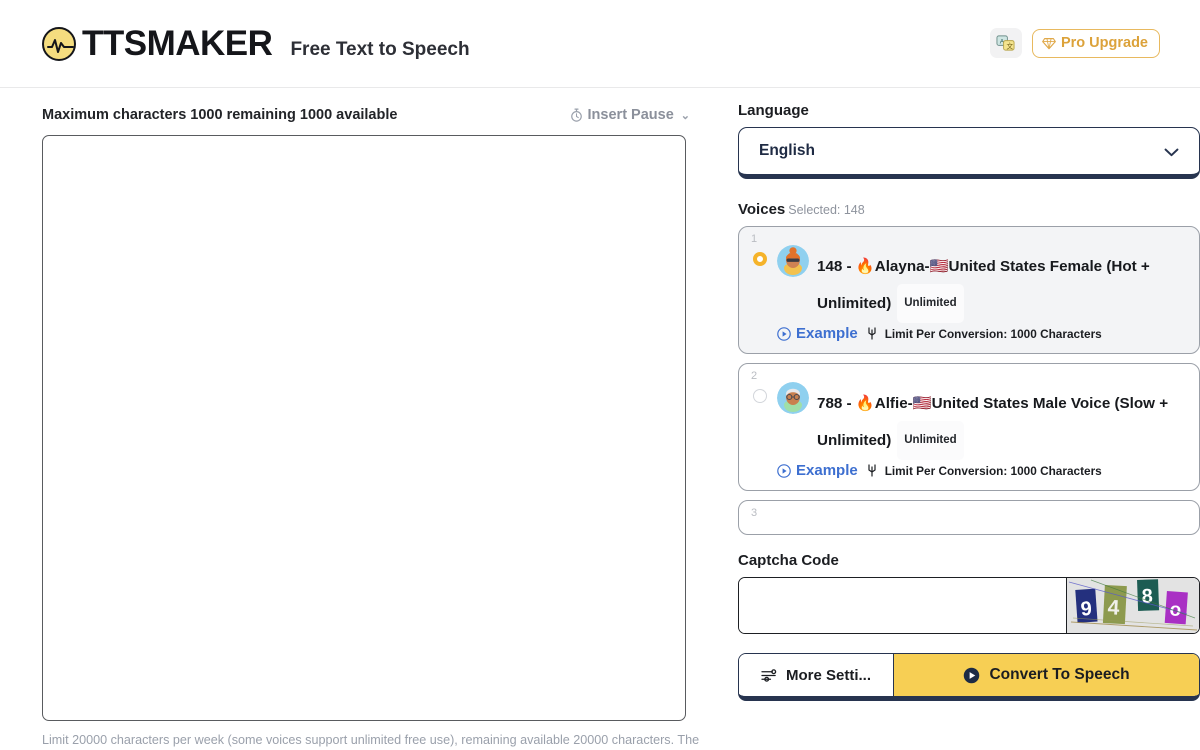 The height and width of the screenshot is (750, 1200). Describe the element at coordinates (793, 261) in the screenshot. I see `woman-avatar-icon` at that location.